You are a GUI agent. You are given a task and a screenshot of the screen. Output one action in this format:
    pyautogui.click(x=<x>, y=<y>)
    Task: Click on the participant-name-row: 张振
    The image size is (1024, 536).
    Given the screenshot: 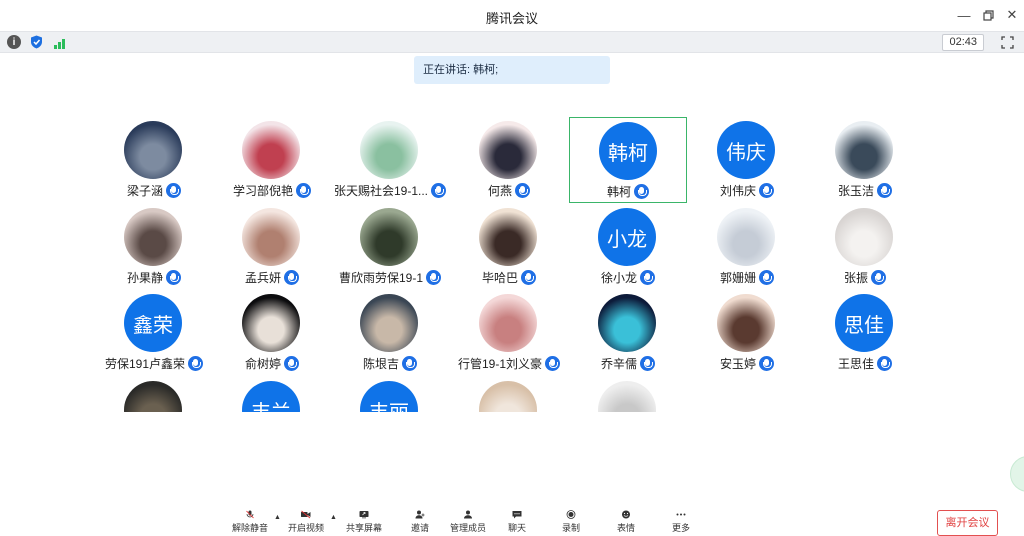 What is the action you would take?
    pyautogui.click(x=865, y=277)
    